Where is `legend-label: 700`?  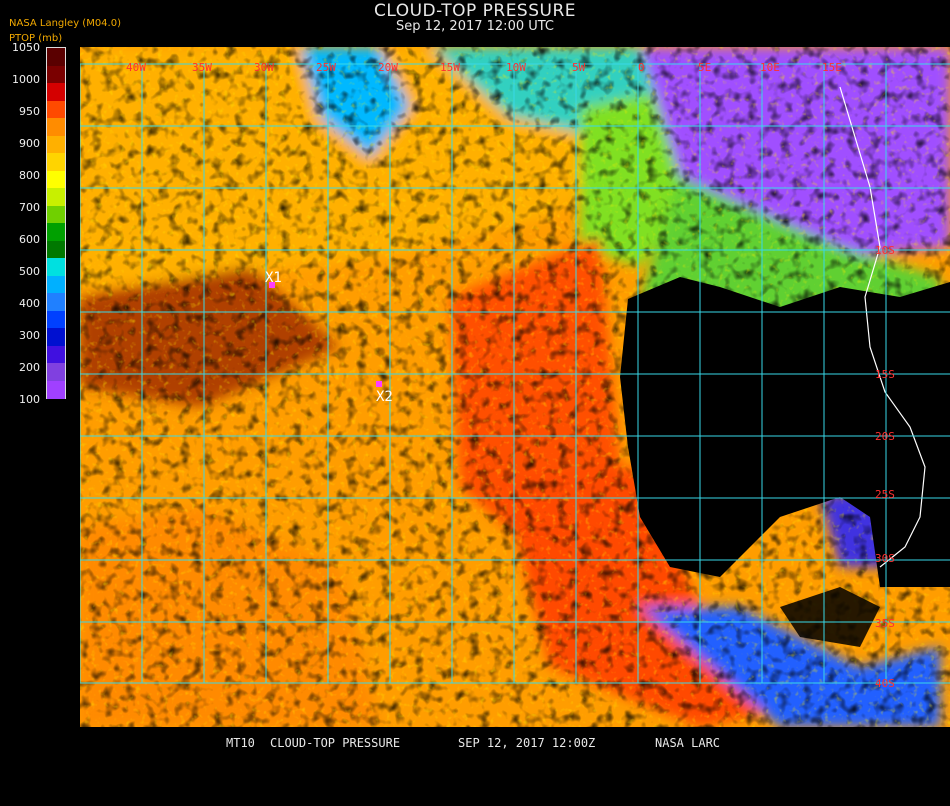 legend-label: 700 is located at coordinates (29, 207).